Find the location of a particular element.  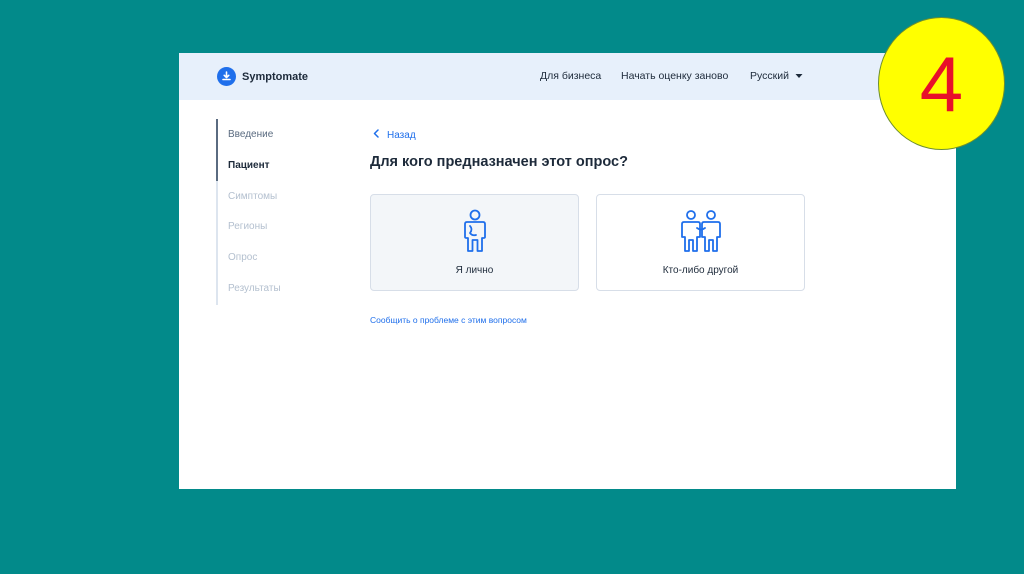

sidebar-item-regions: Регионы is located at coordinates (248, 226).